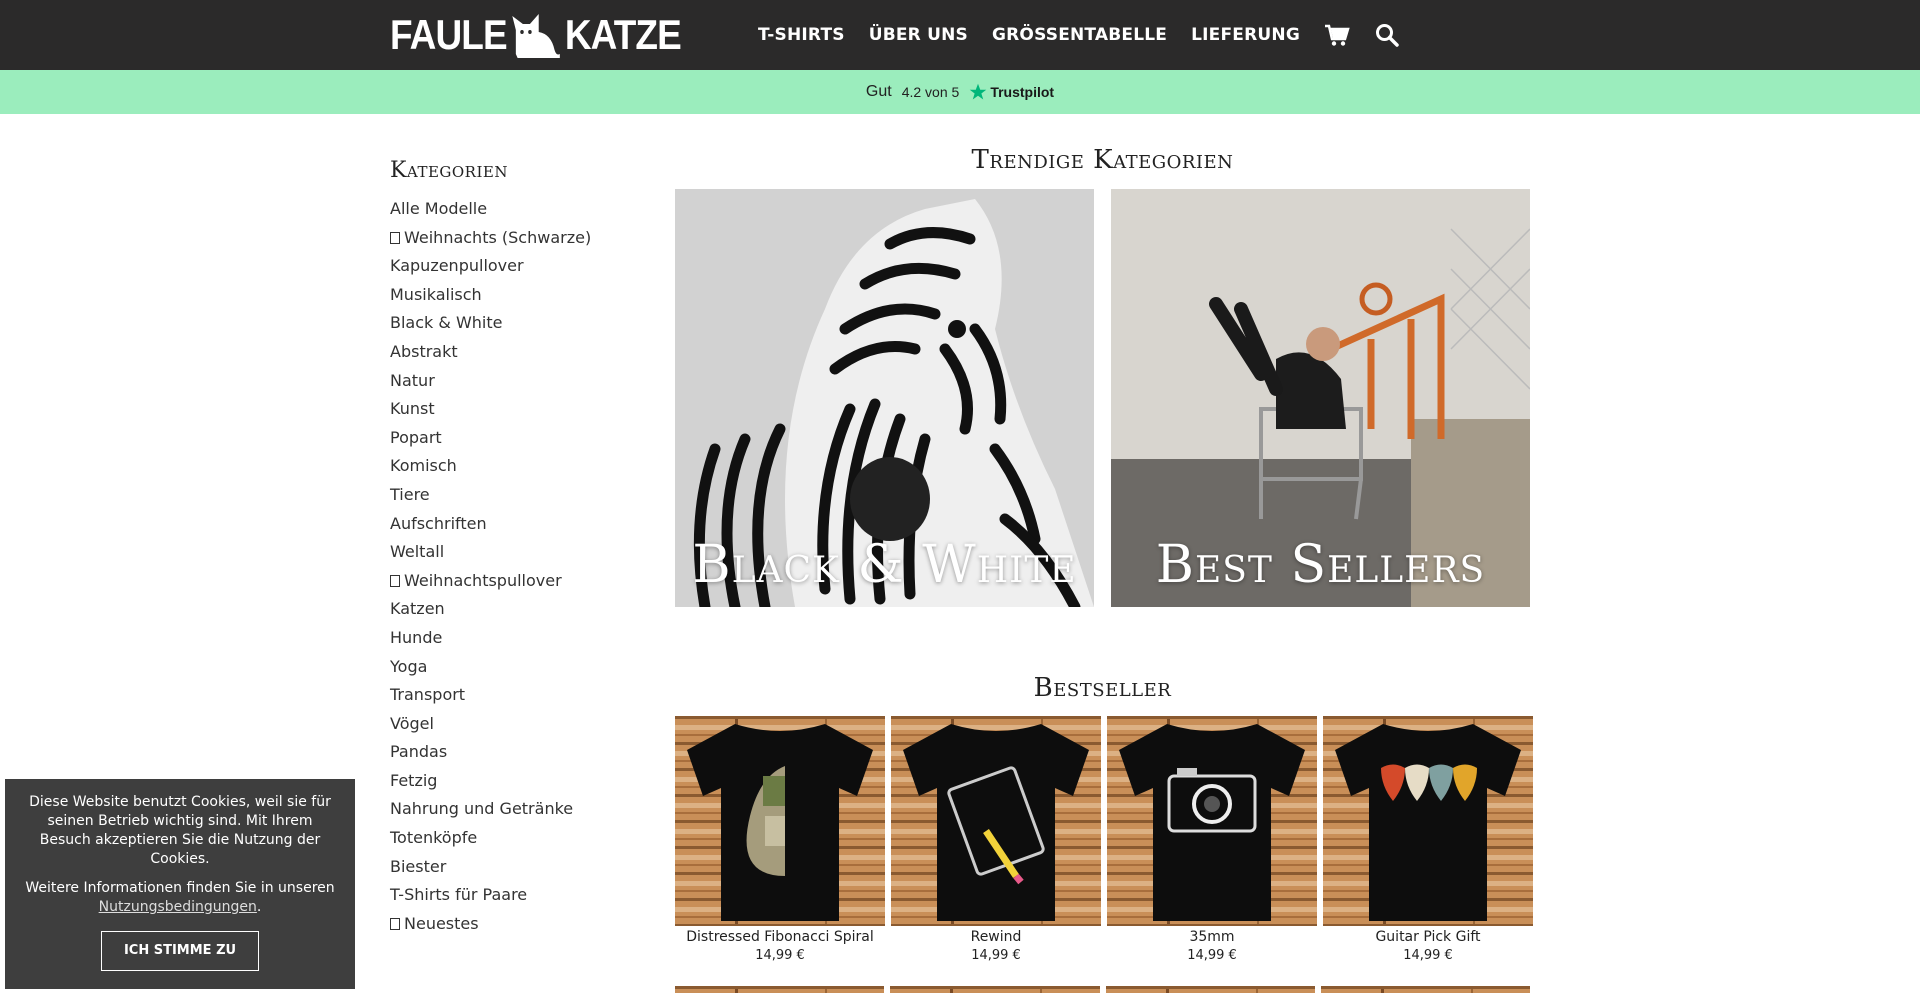 The width and height of the screenshot is (1920, 993). What do you see at coordinates (449, 34) in the screenshot?
I see `logo-text-left: FAULE` at bounding box center [449, 34].